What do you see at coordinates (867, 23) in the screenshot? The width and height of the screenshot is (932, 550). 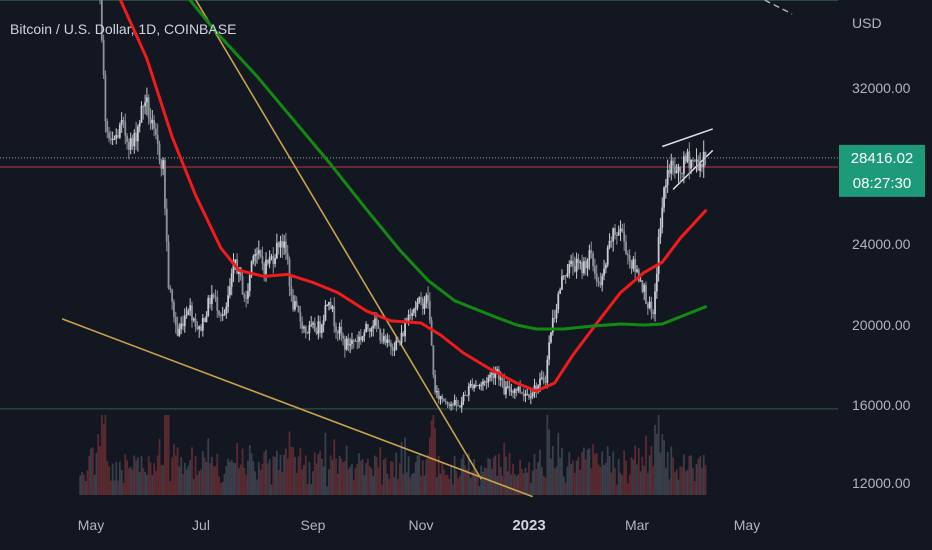 I see `currency-label: USD` at bounding box center [867, 23].